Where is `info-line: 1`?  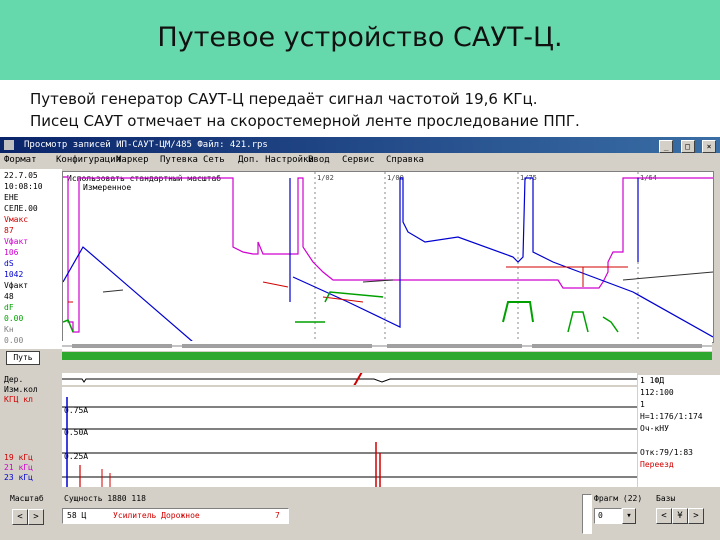 info-line: 1 is located at coordinates (642, 404).